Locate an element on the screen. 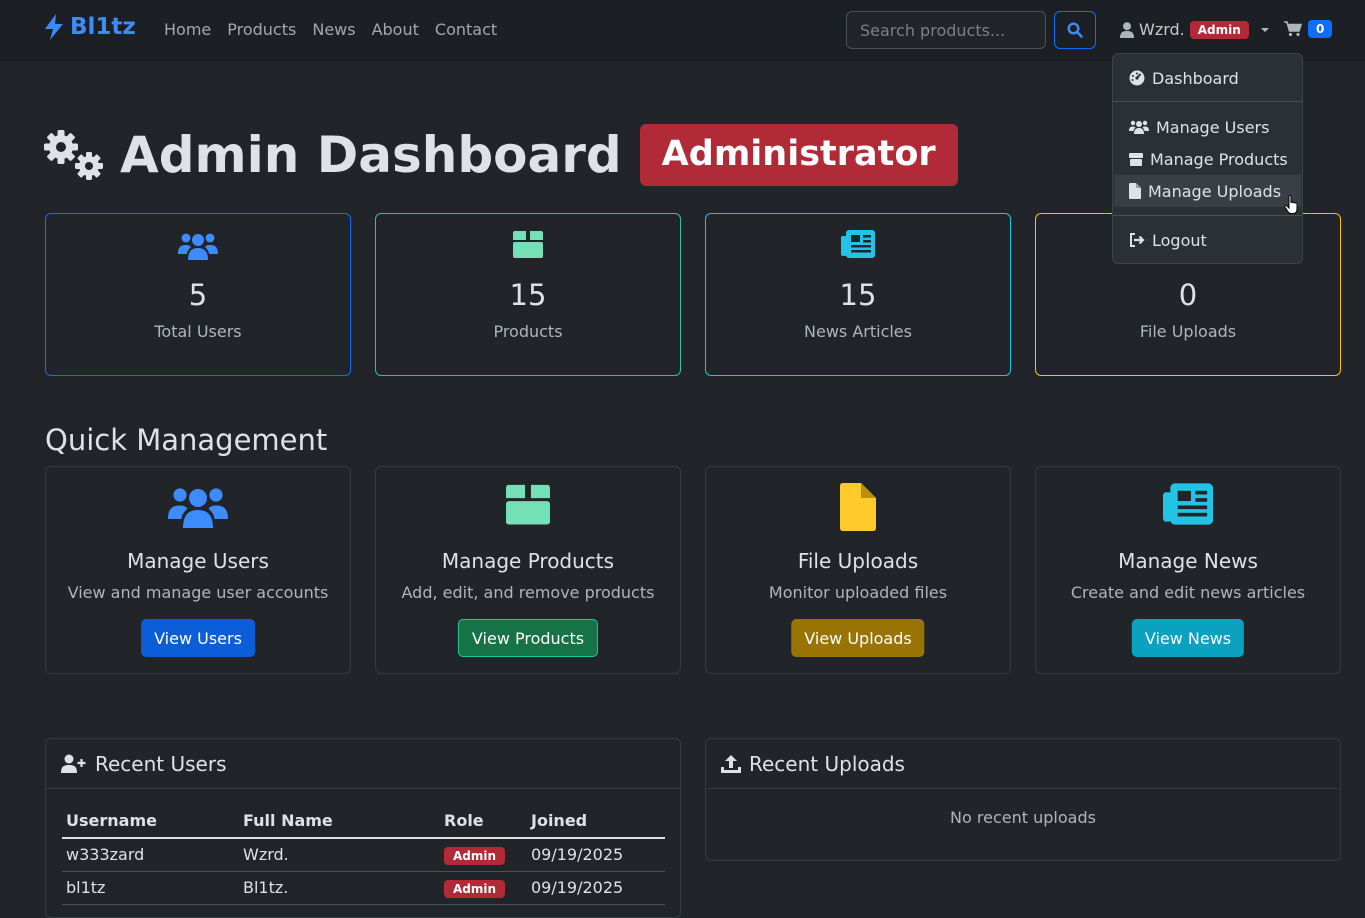 The height and width of the screenshot is (918, 1365). column-header-joined: Joined is located at coordinates (596, 821).